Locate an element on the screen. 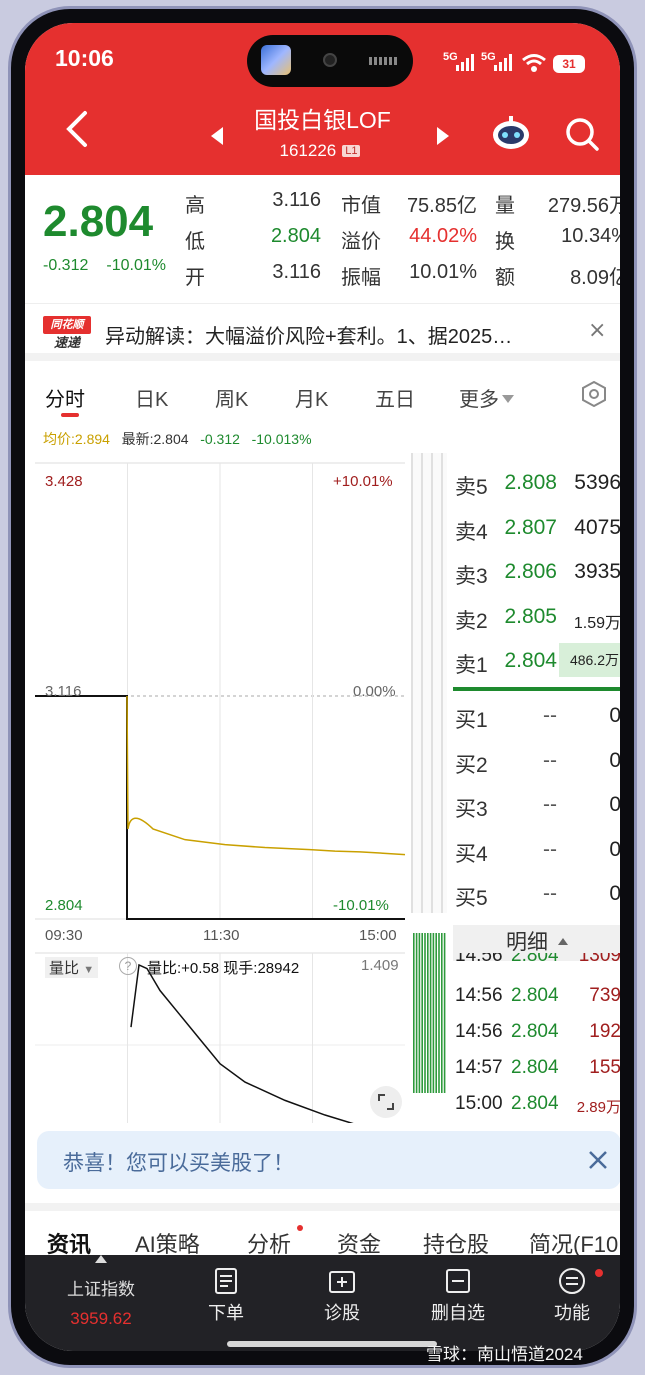 Image resolution: width=645 pixels, height=1375 pixels. status-bar: 10:06 5G 5G 31 is located at coordinates (322, 55).